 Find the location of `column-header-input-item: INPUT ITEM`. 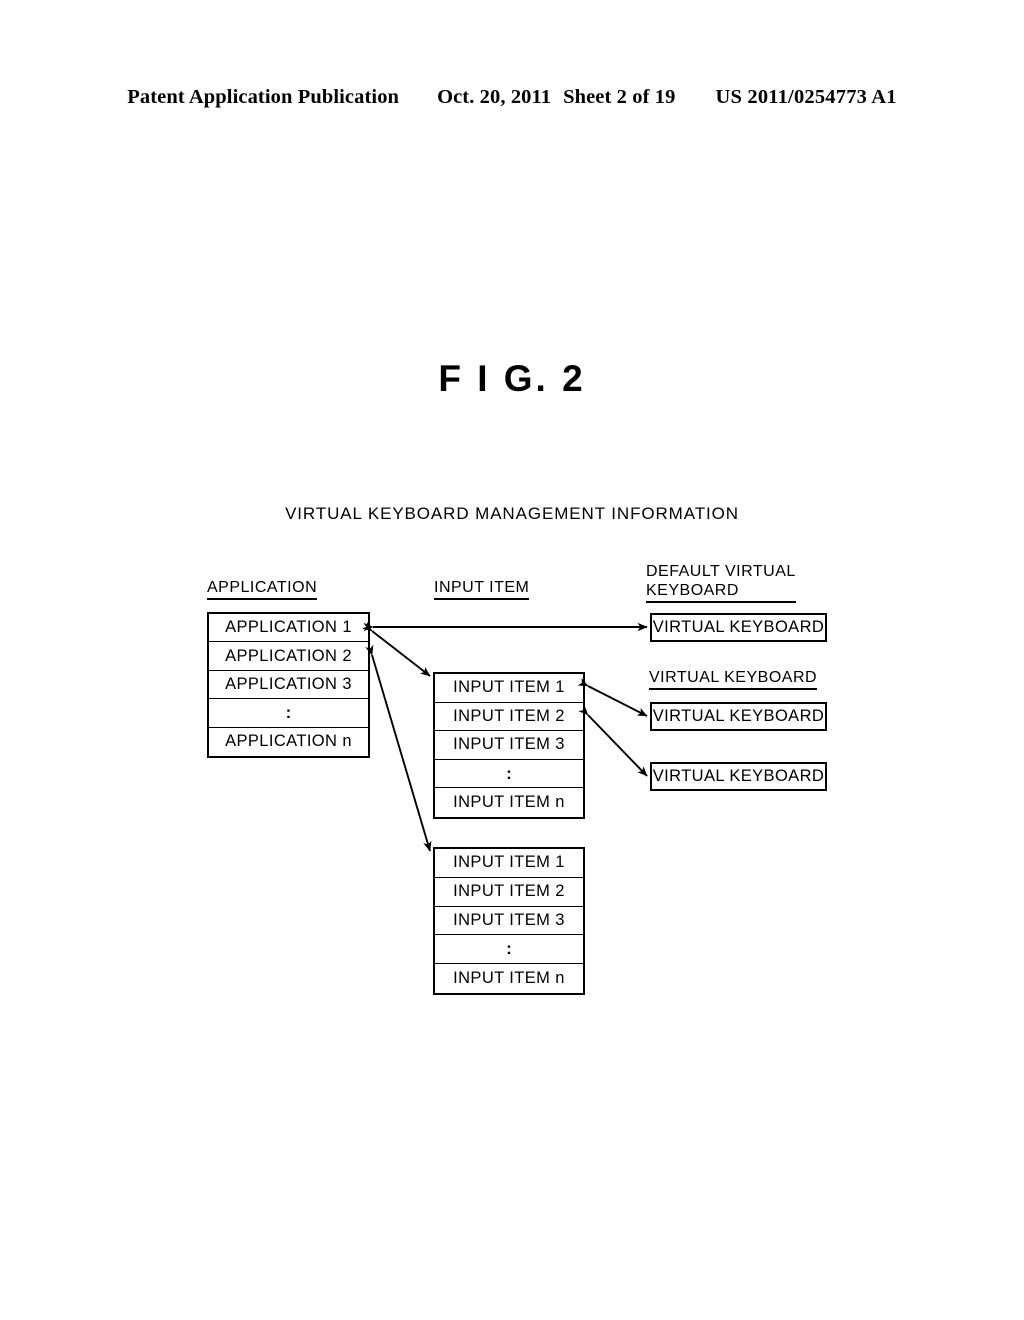

column-header-input-item: INPUT ITEM is located at coordinates (482, 589).